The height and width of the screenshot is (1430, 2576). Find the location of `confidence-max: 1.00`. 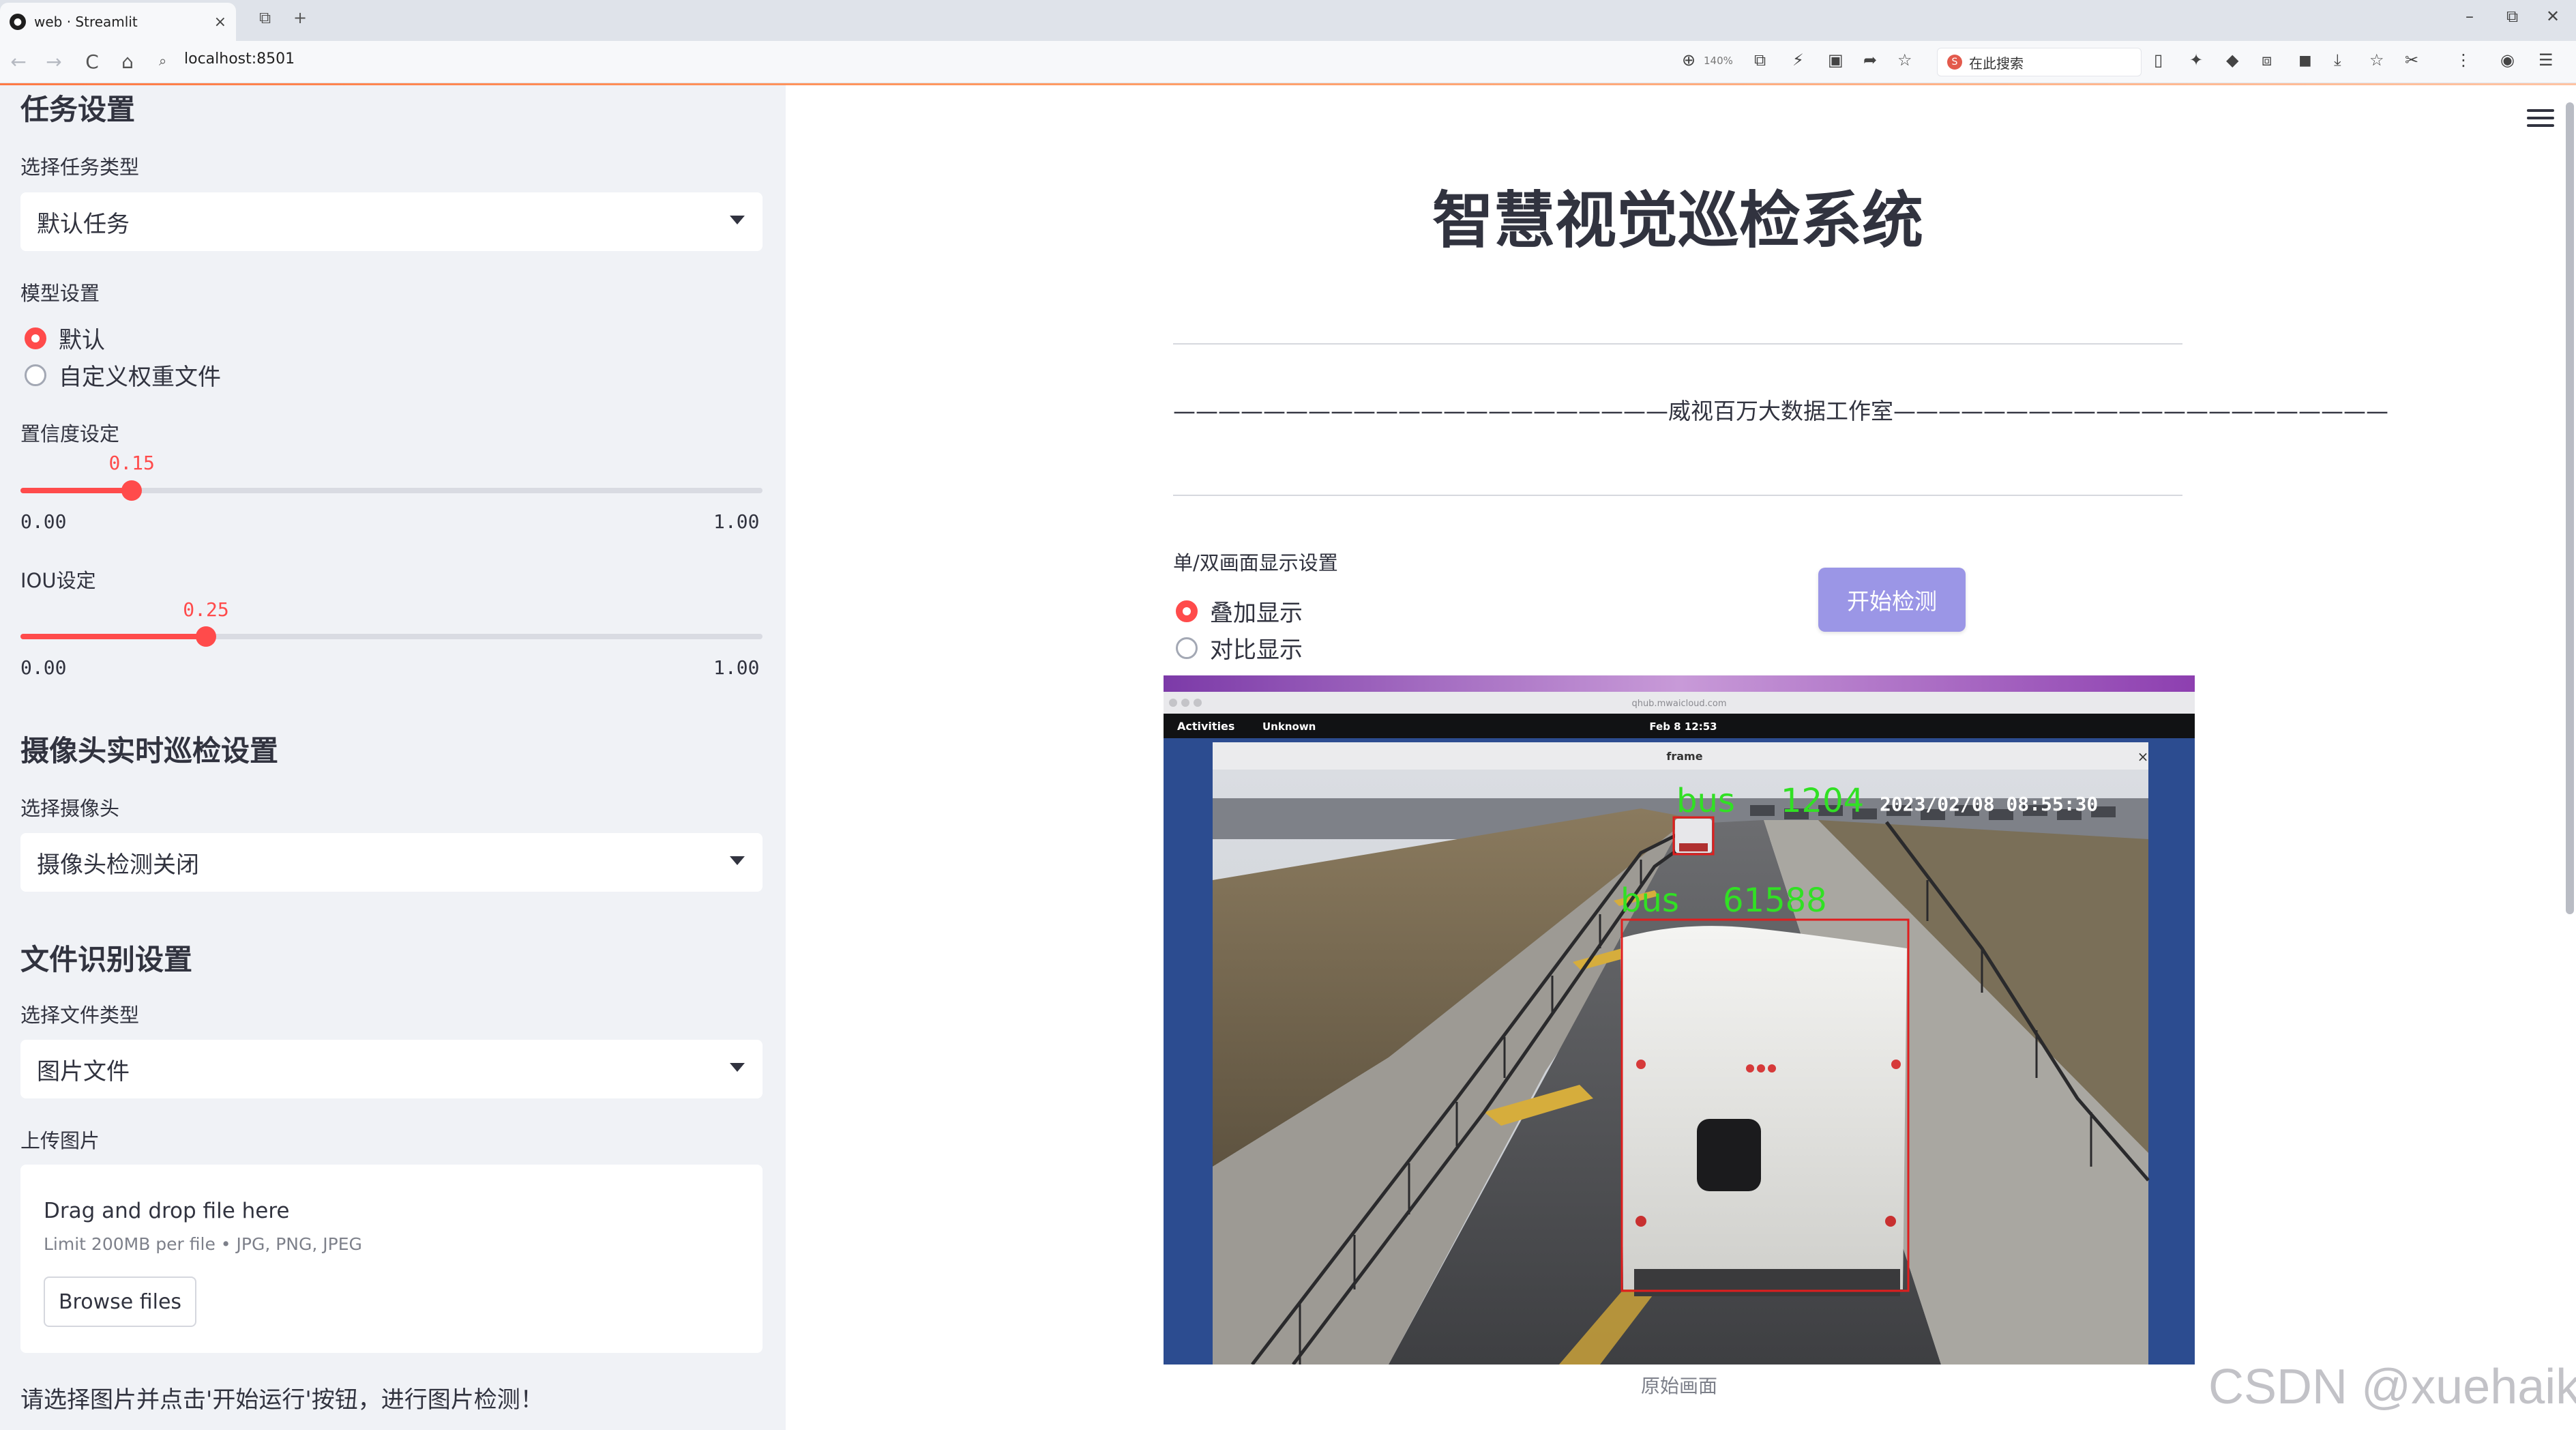

confidence-max: 1.00 is located at coordinates (736, 521).